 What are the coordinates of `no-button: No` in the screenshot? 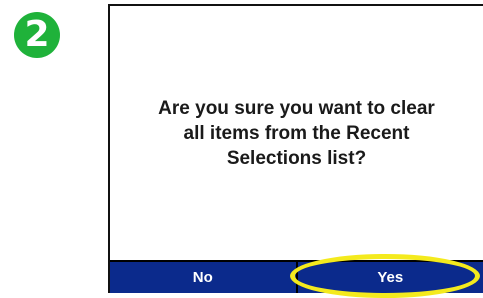 It's located at (203, 277).